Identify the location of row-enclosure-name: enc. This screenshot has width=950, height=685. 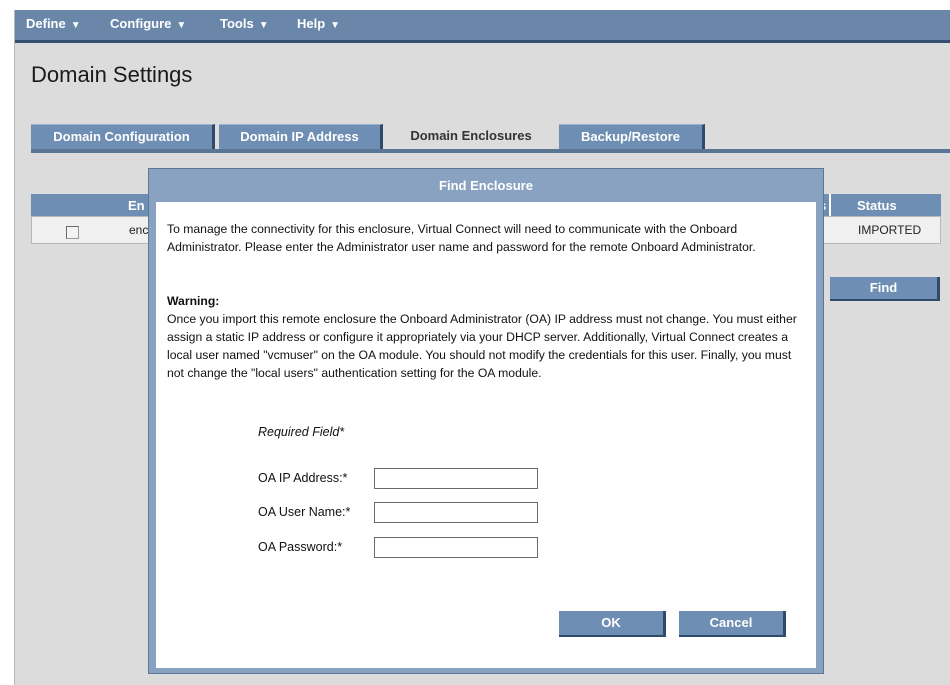
(139, 230).